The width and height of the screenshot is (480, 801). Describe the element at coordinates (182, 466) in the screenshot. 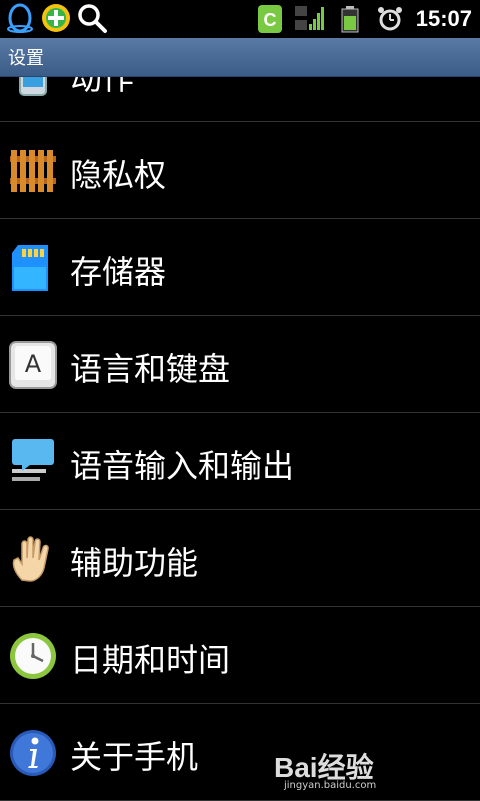

I see `settings-item-label: 语音输入和输出` at that location.